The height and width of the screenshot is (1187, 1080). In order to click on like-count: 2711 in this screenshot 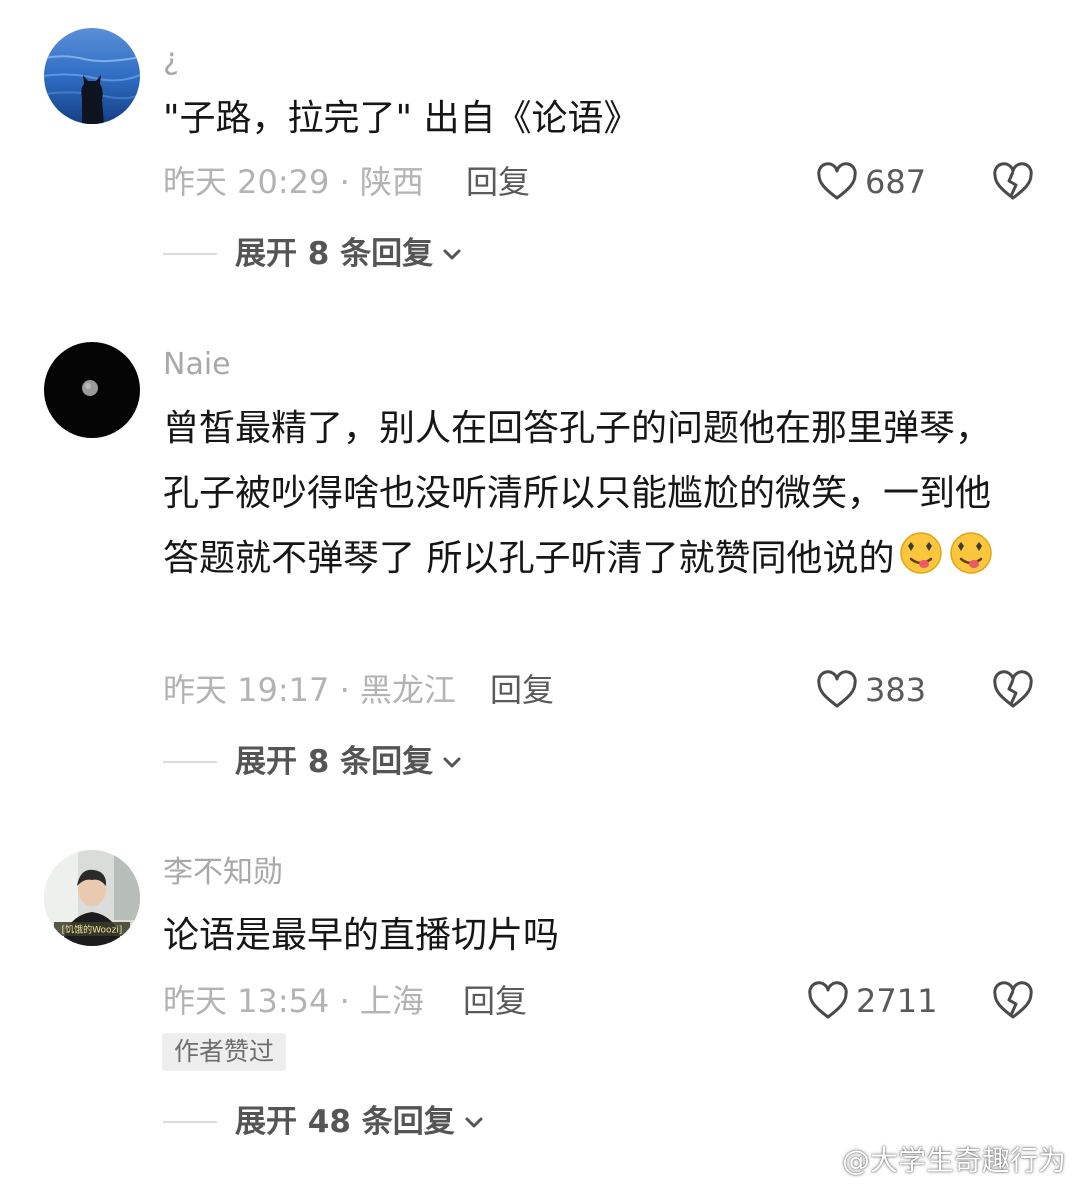, I will do `click(897, 1001)`.